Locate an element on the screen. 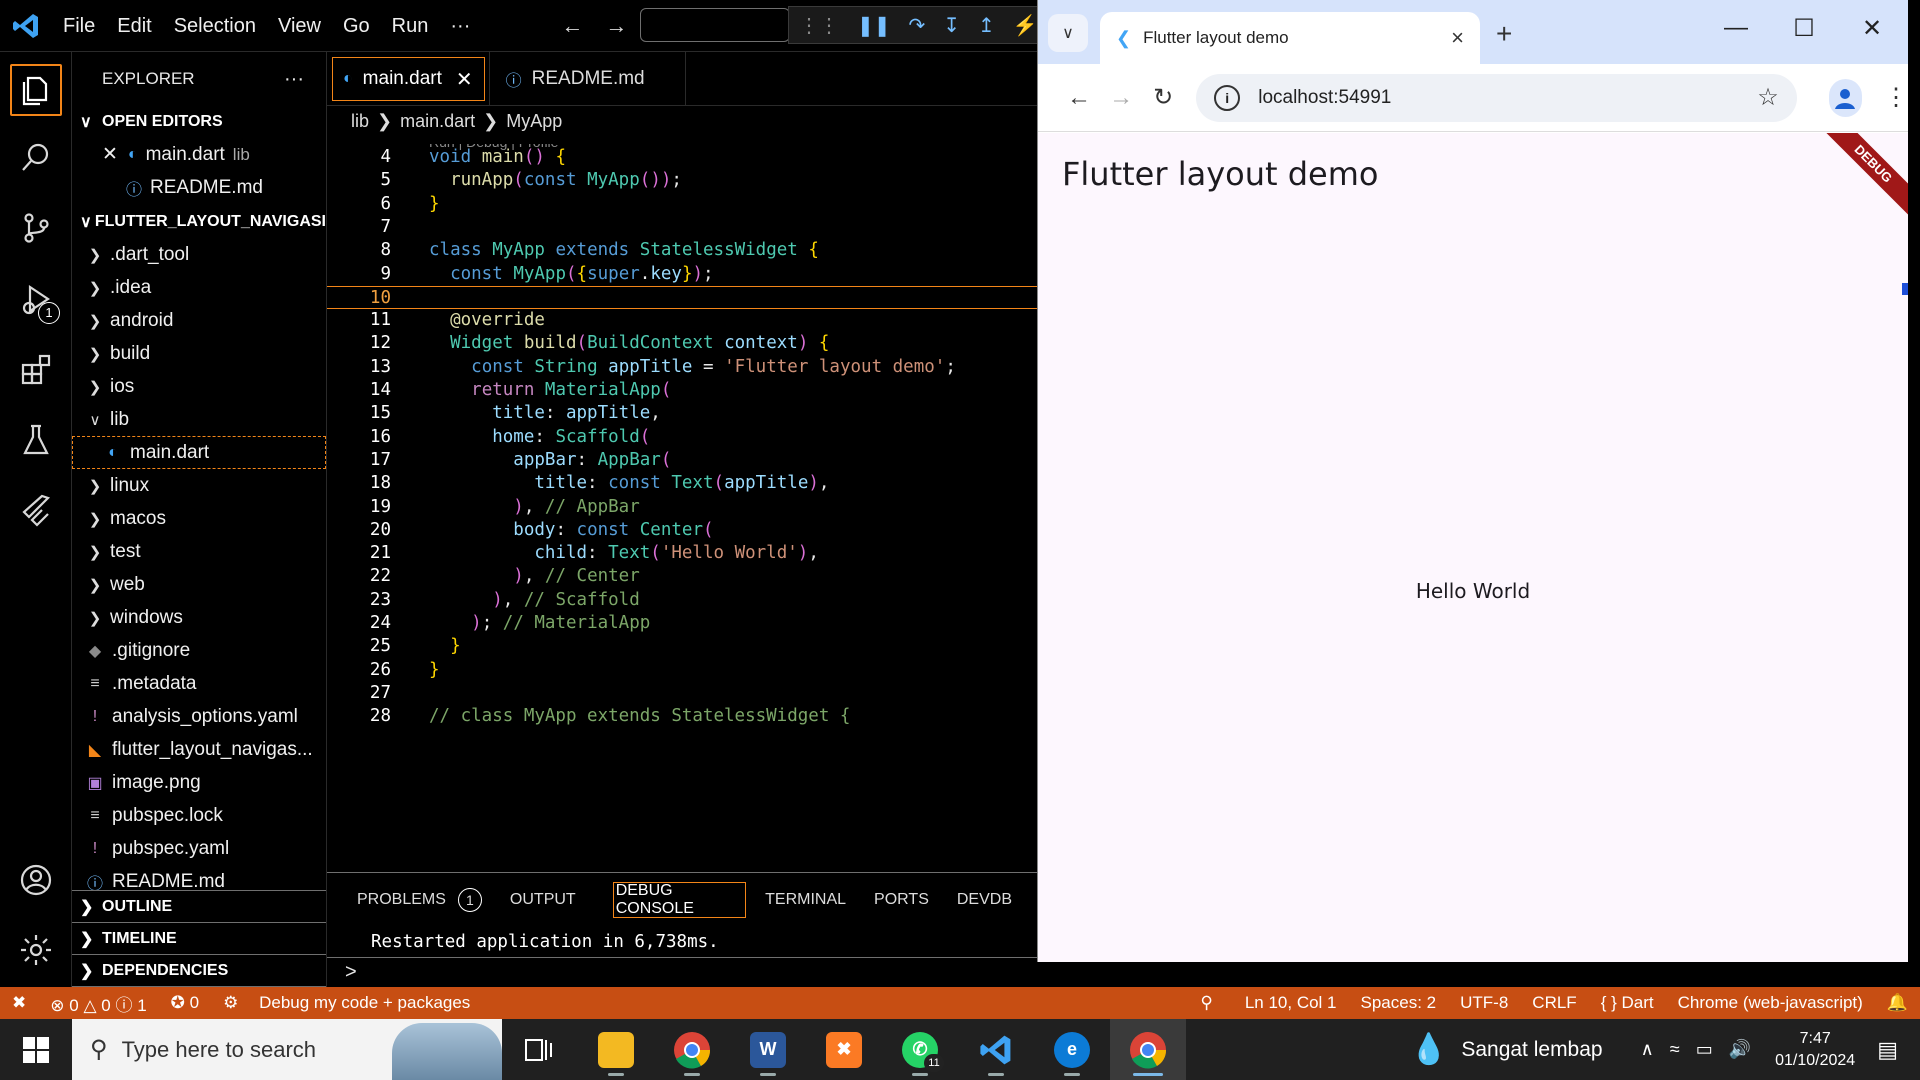 This screenshot has height=1080, width=1920. address-bar: i localhost:54991 ☆ is located at coordinates (1496, 97).